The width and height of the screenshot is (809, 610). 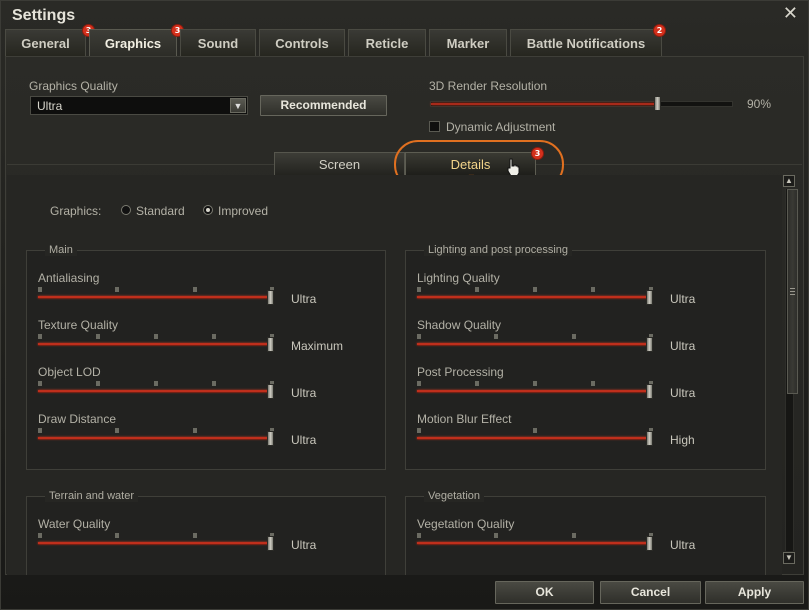 I want to click on setting-row: Motion Blur Effect High, so click(x=585, y=435).